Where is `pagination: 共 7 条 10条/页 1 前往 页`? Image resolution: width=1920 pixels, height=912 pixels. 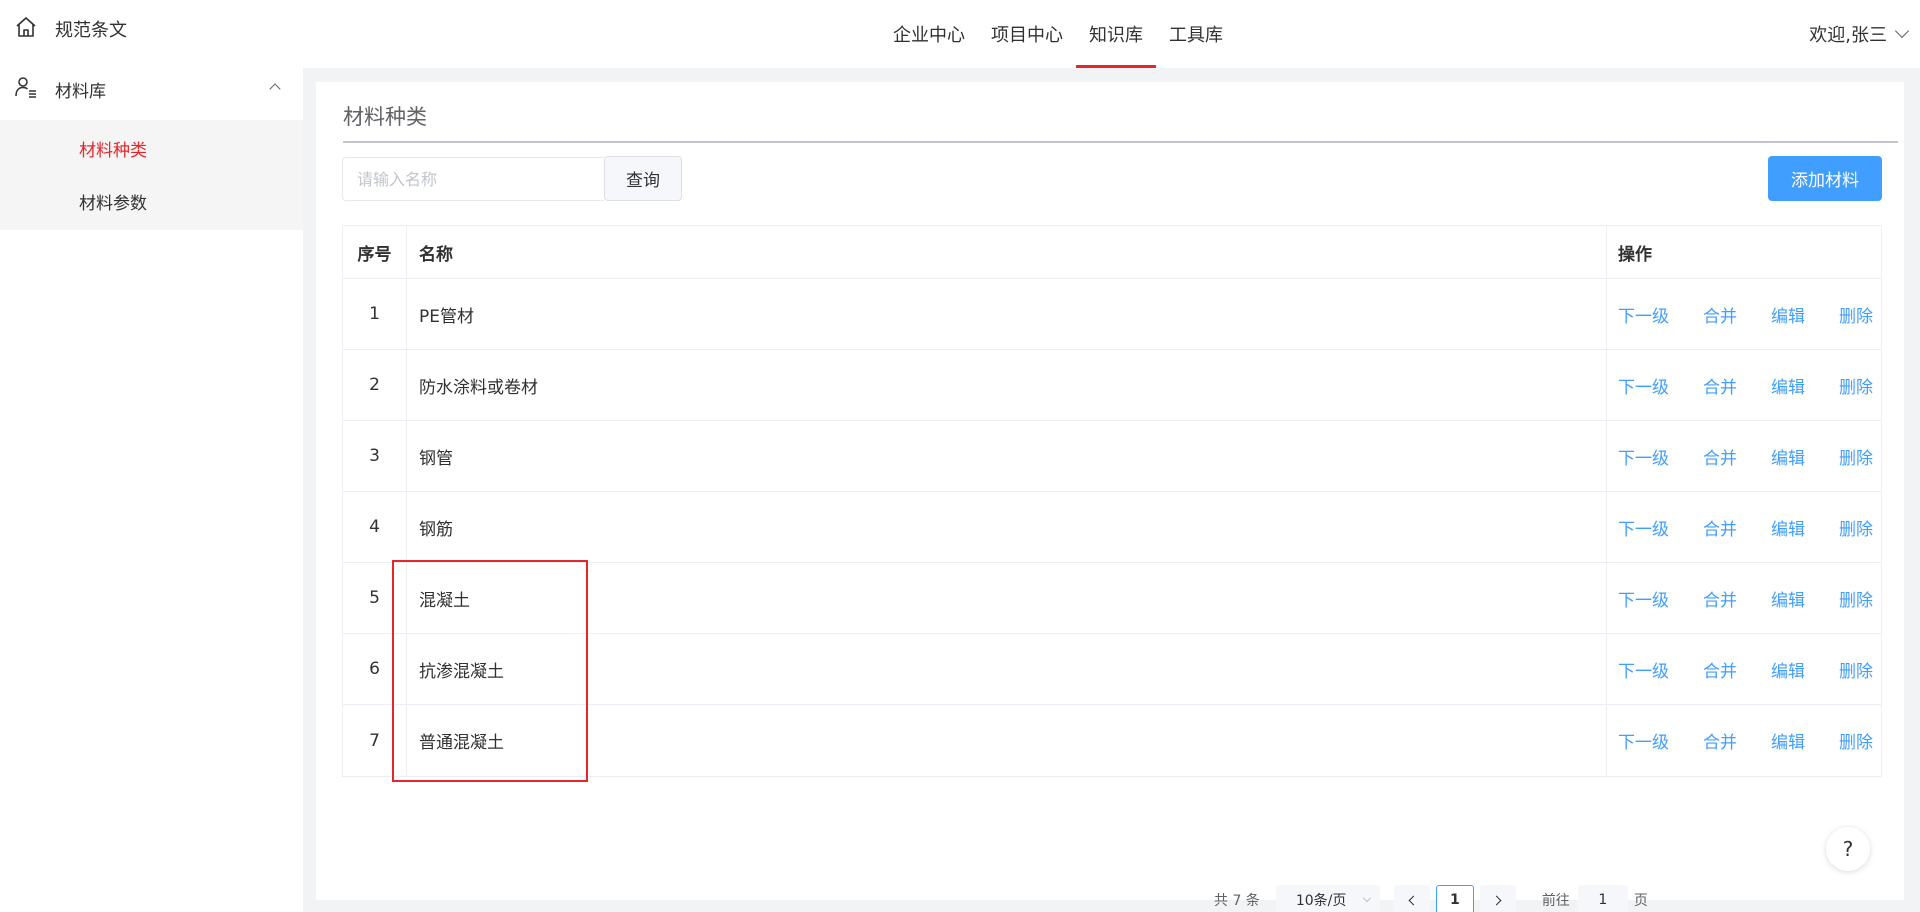
pagination: 共 7 条 10条/页 1 前往 页 is located at coordinates (1431, 898).